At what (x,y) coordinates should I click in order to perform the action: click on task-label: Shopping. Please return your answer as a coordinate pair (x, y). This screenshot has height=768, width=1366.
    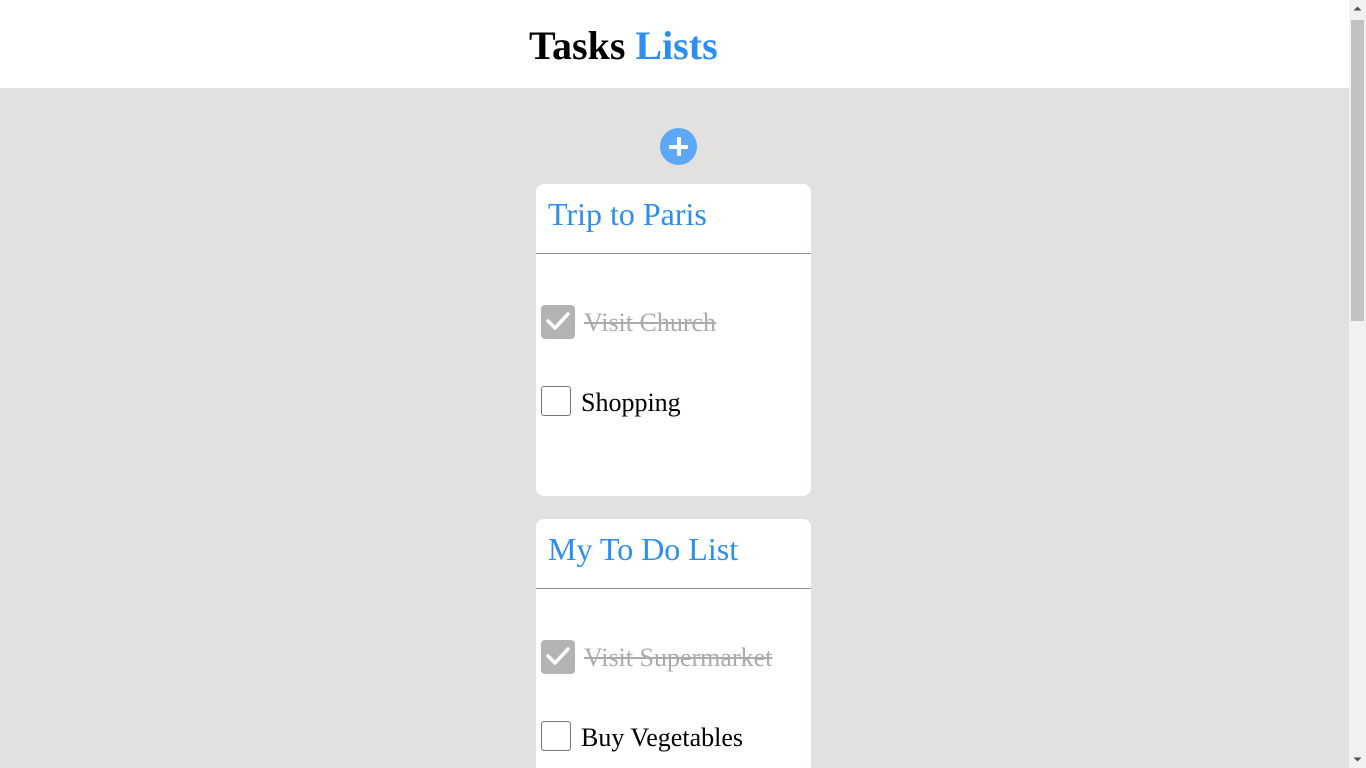
    Looking at the image, I should click on (631, 402).